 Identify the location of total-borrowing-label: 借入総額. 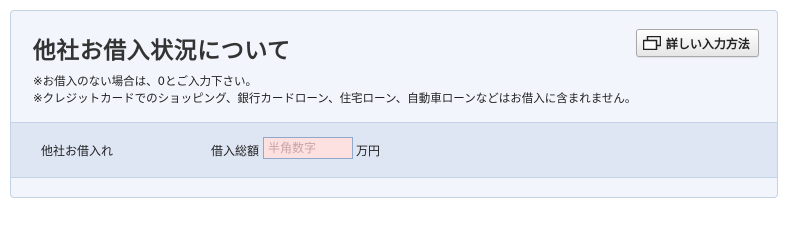
(235, 151).